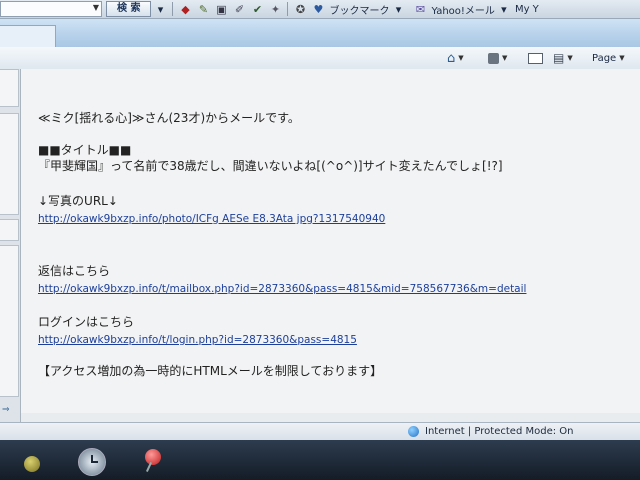 The image size is (640, 480). Describe the element at coordinates (85, 150) in the screenshot. I see `title-heading: ■■タイトル■■` at that location.